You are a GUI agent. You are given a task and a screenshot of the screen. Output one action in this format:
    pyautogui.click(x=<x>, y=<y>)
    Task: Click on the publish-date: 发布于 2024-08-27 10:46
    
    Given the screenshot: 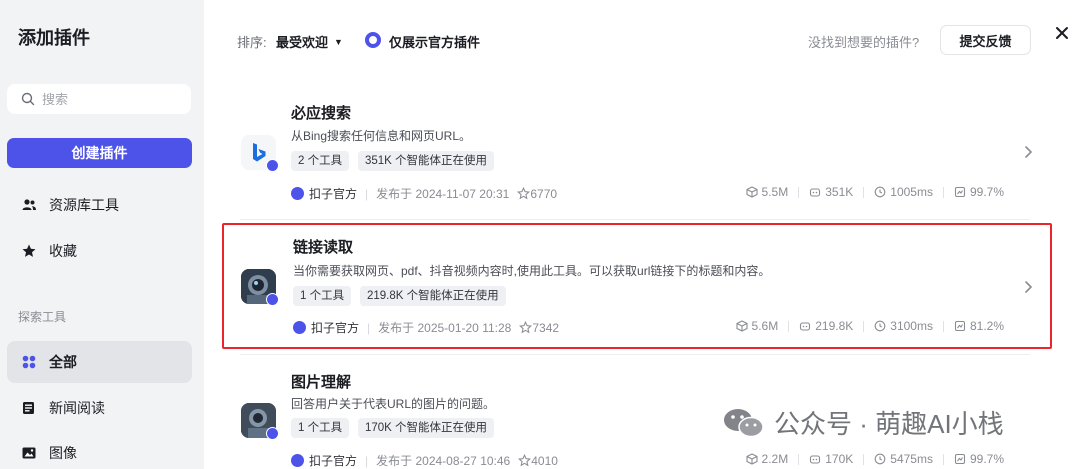 What is the action you would take?
    pyautogui.click(x=443, y=461)
    